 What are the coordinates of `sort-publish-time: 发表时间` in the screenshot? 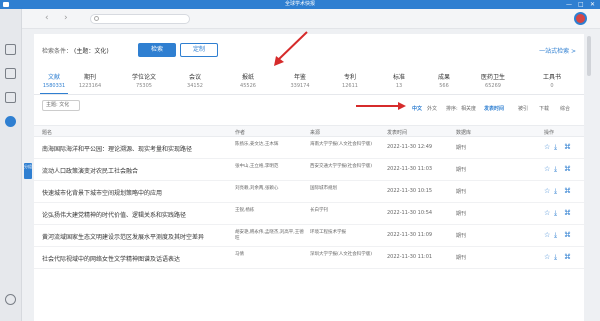 It's located at (494, 108).